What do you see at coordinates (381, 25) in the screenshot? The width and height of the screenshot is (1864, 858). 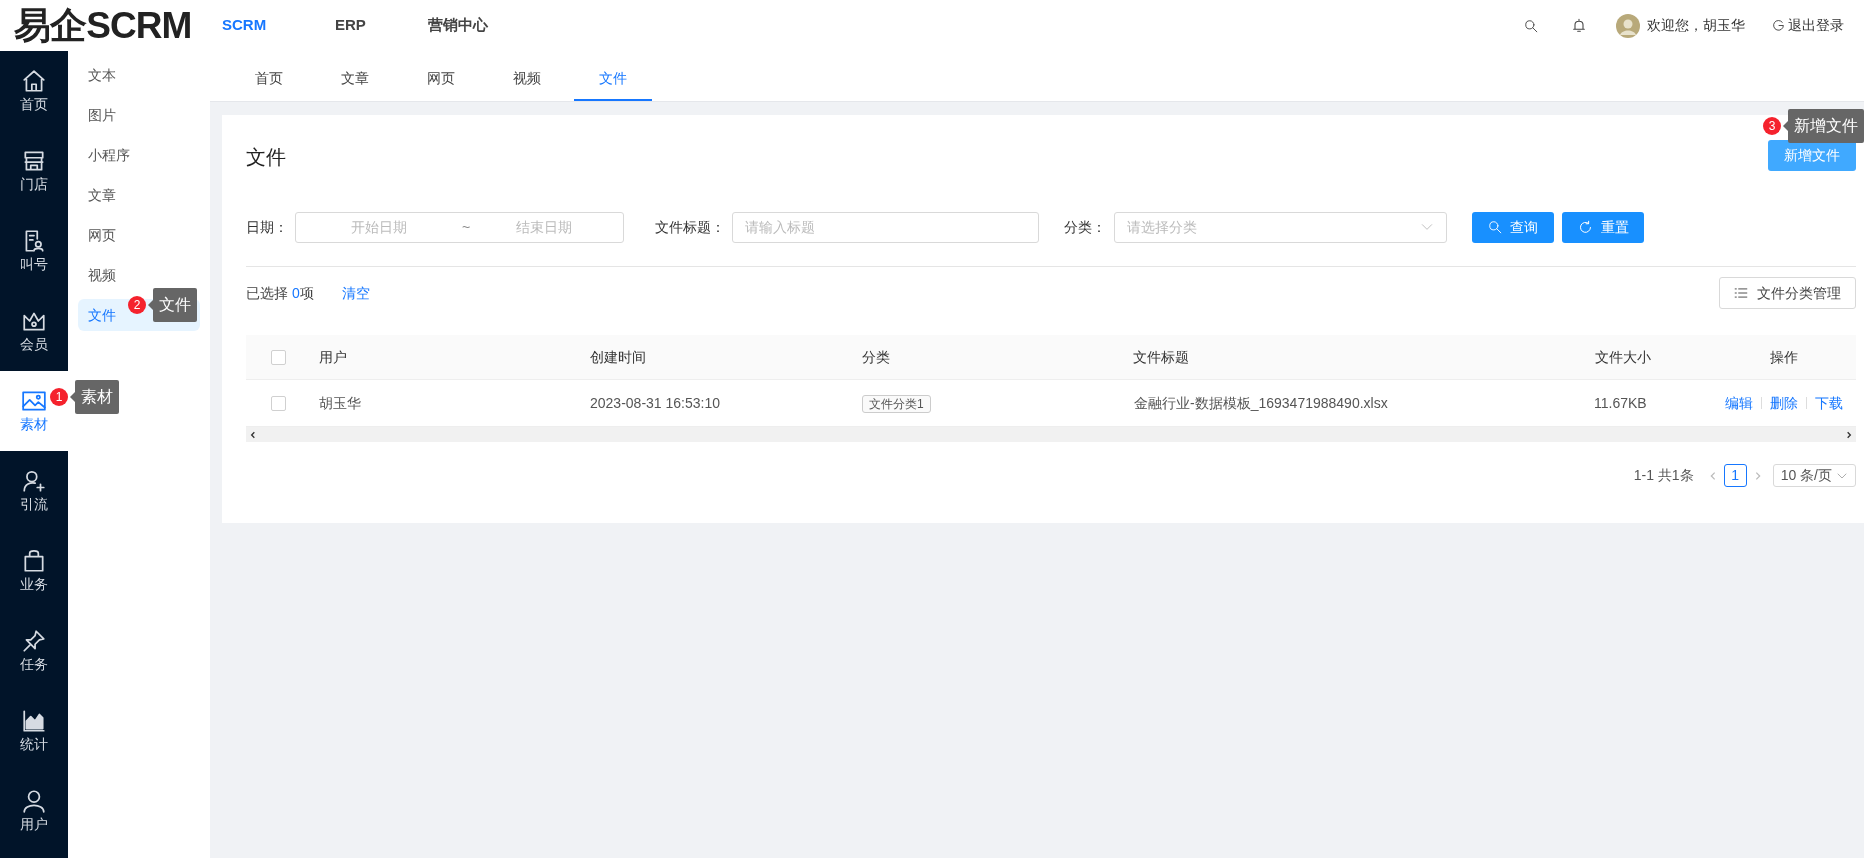 I see `top-nav-link: ERP` at bounding box center [381, 25].